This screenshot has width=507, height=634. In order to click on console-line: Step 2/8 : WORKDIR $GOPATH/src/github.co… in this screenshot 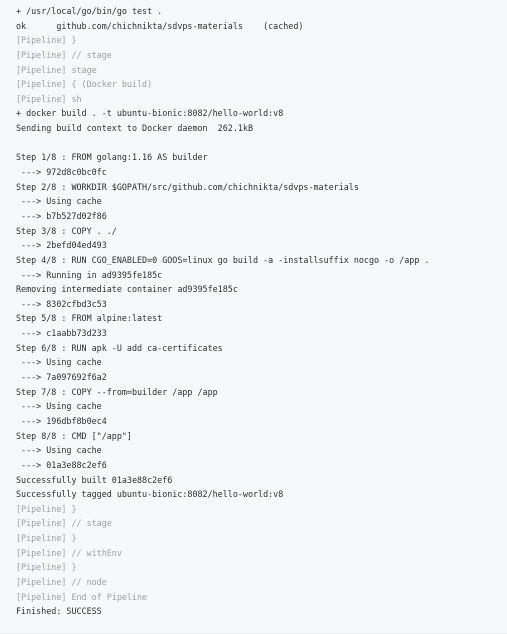, I will do `click(187, 186)`.